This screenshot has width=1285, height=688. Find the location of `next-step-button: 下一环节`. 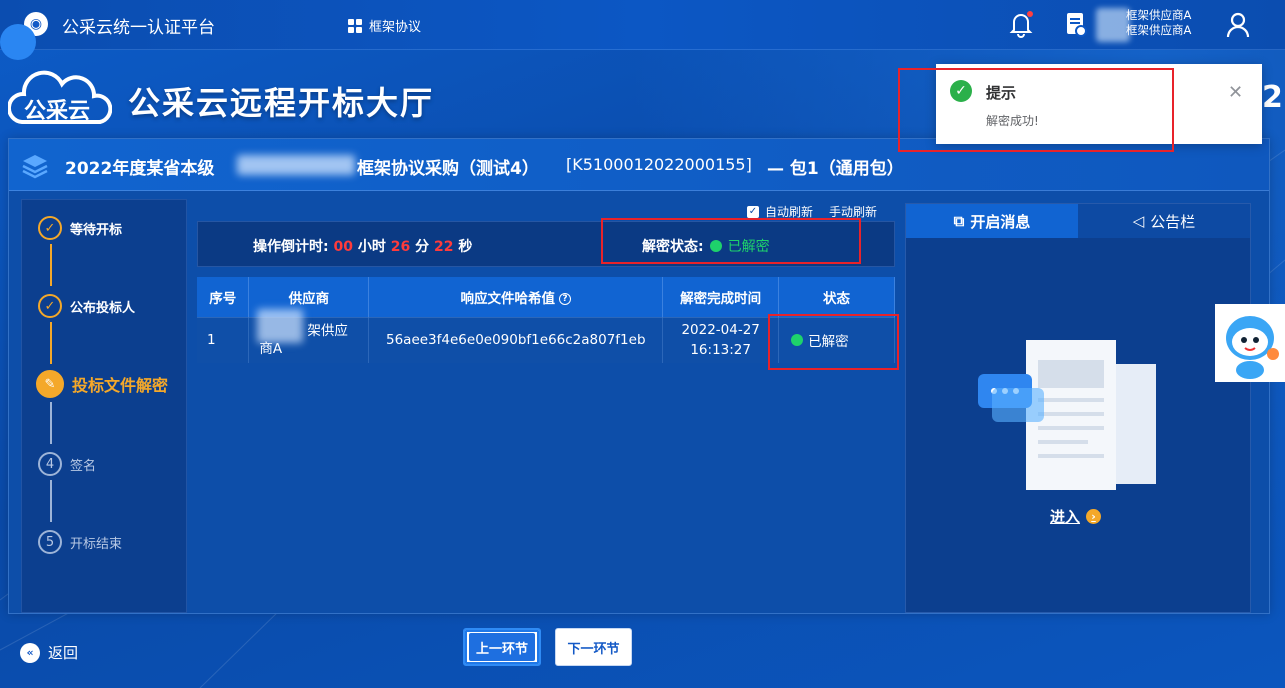

next-step-button: 下一环节 is located at coordinates (593, 647).